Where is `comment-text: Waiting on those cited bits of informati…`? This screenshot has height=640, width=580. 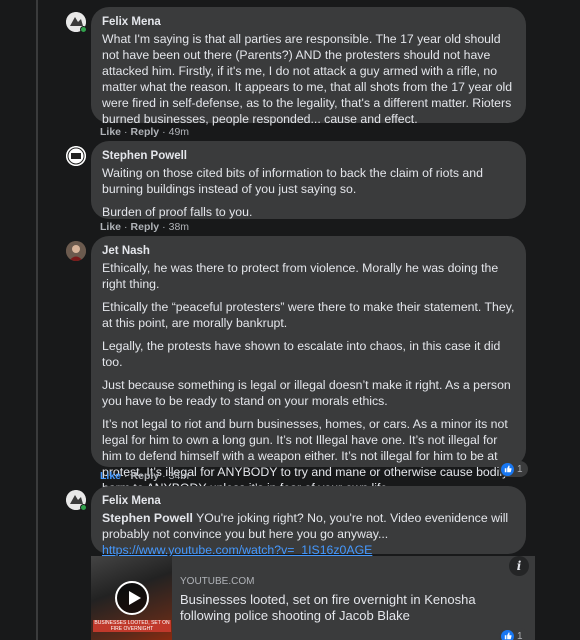 comment-text: Waiting on those cited bits of informati… is located at coordinates (292, 181).